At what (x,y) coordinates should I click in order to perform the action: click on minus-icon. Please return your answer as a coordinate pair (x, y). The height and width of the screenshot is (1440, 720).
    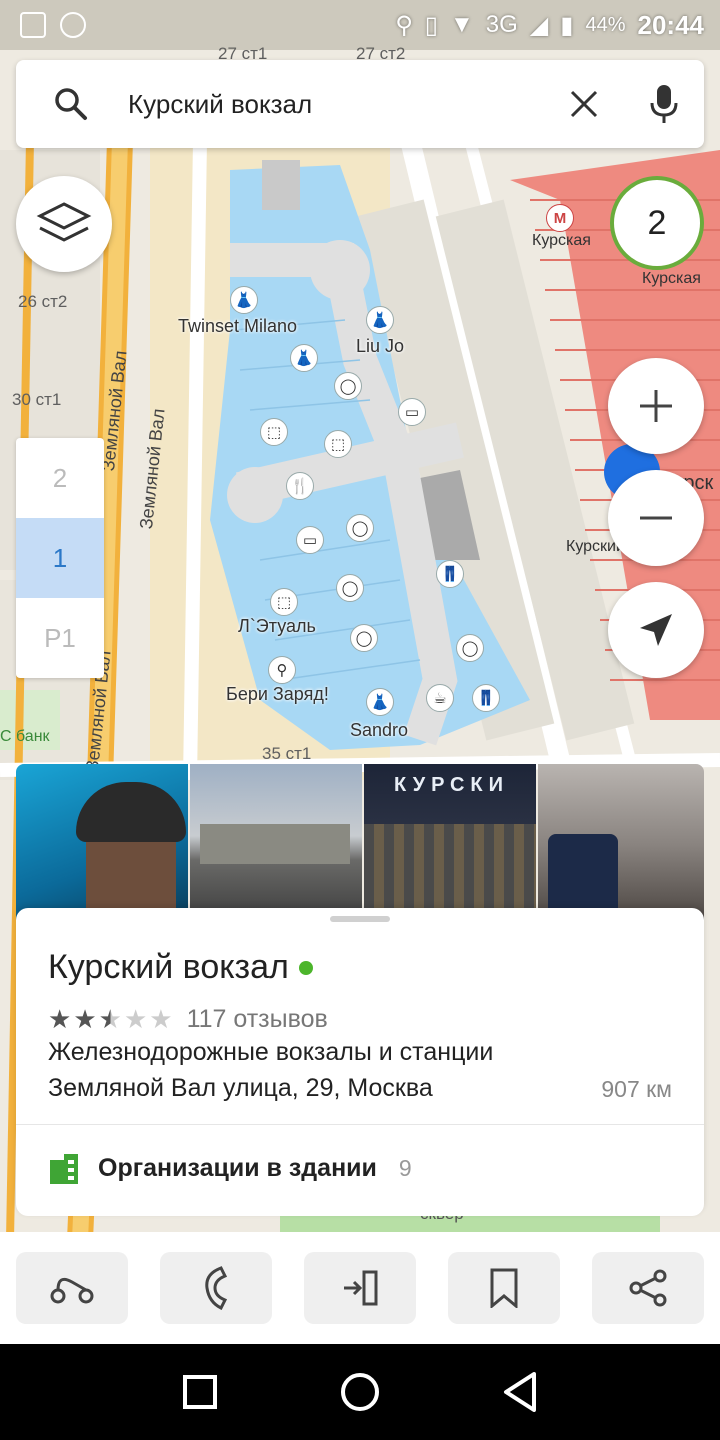
    Looking at the image, I should click on (656, 518).